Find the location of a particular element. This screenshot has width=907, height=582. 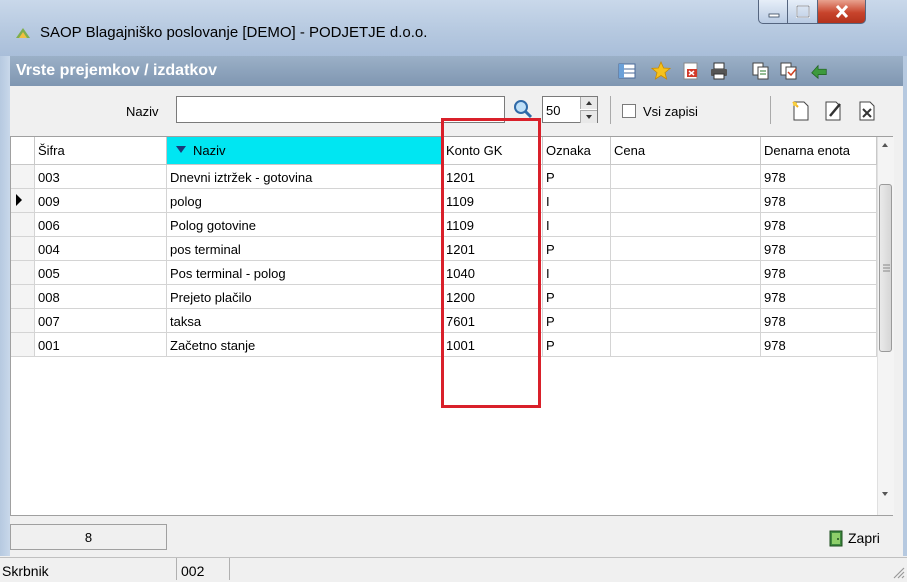

maximize-icon is located at coordinates (803, 11).